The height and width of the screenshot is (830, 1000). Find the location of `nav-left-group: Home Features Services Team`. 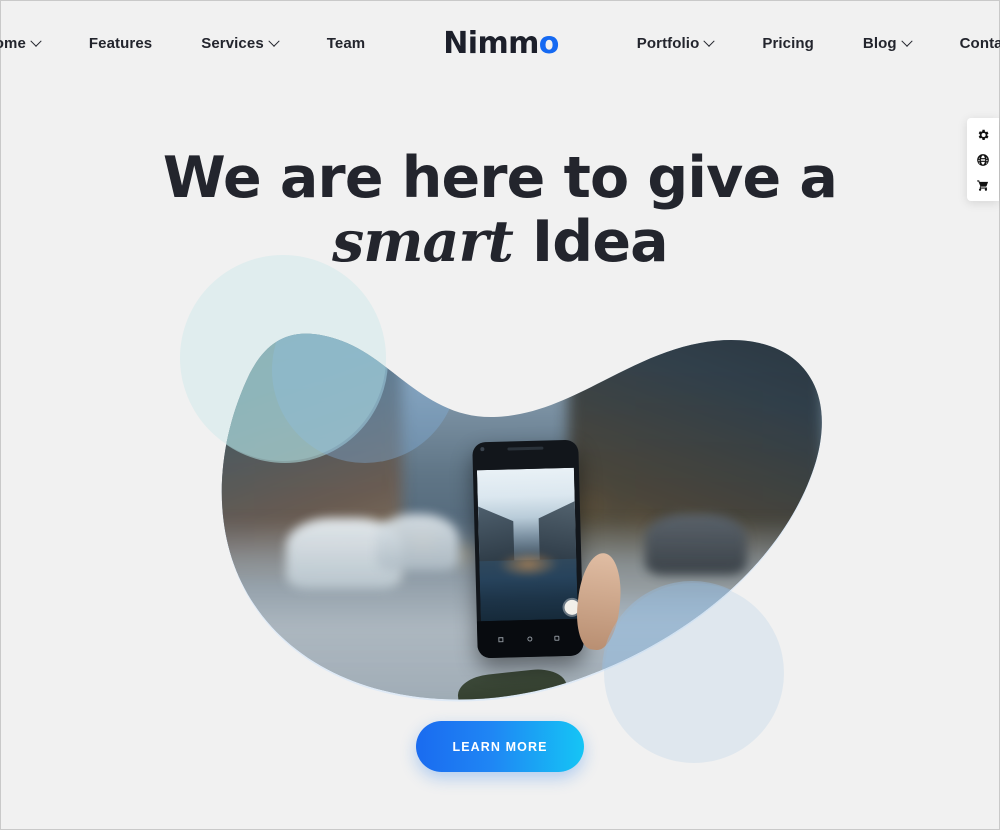

nav-left-group: Home Features Services Team is located at coordinates (182, 43).